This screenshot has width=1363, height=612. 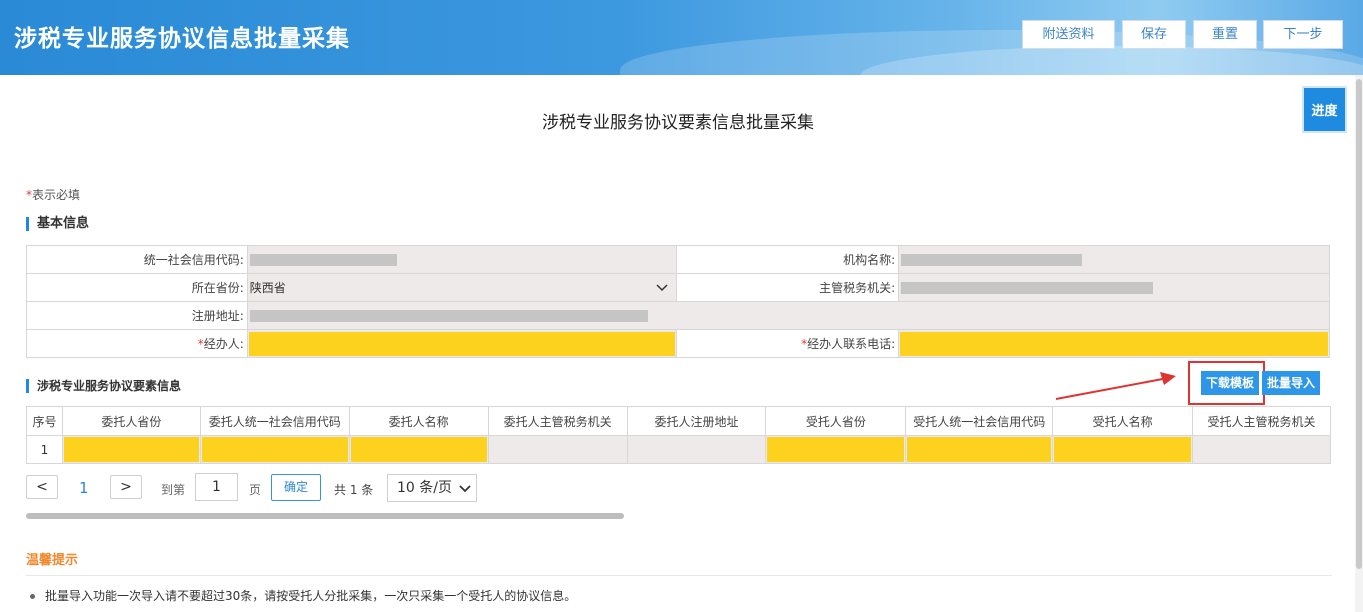 What do you see at coordinates (223, 344) in the screenshot?
I see `handler-label-text: 经办人:` at bounding box center [223, 344].